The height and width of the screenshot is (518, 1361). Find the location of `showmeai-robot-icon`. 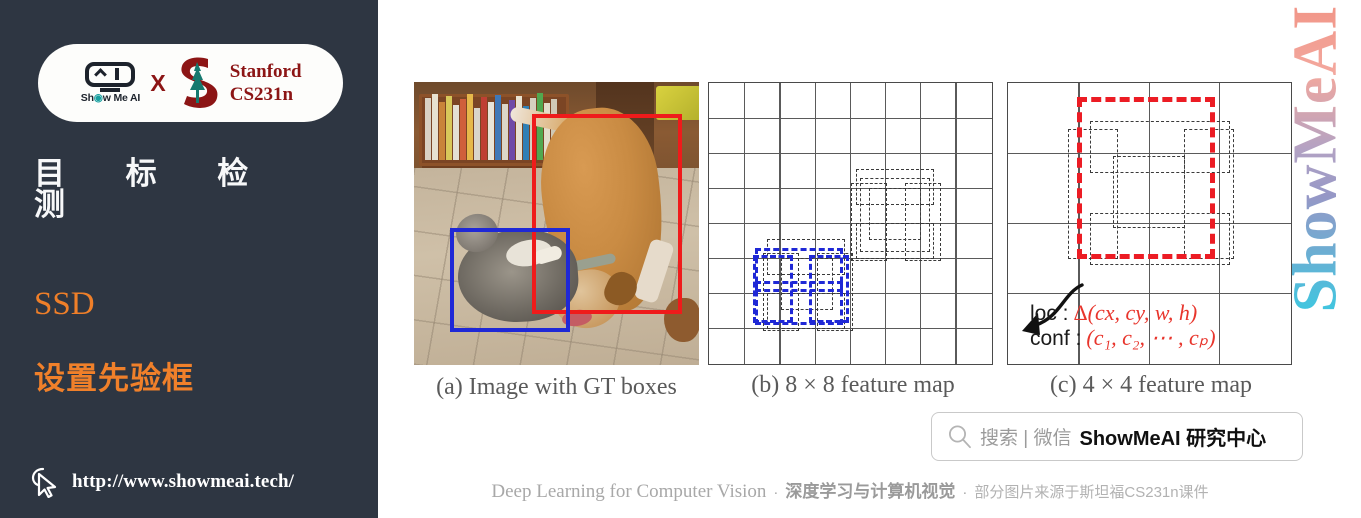

showmeai-robot-icon is located at coordinates (110, 77).